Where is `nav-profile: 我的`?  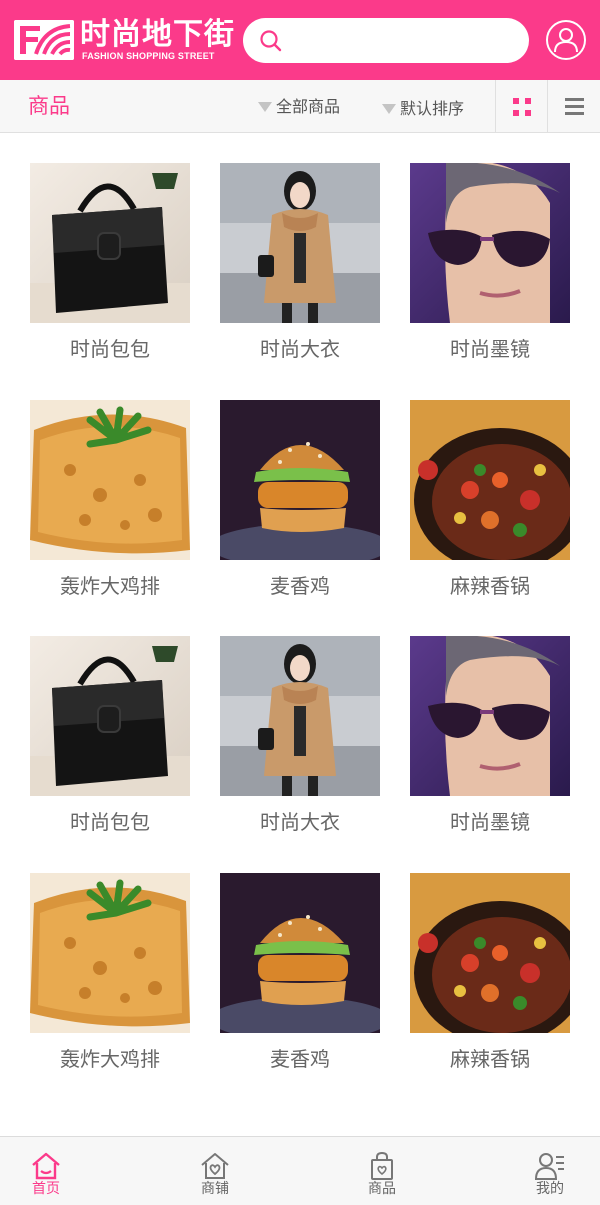
nav-profile: 我的 is located at coordinates (550, 1171).